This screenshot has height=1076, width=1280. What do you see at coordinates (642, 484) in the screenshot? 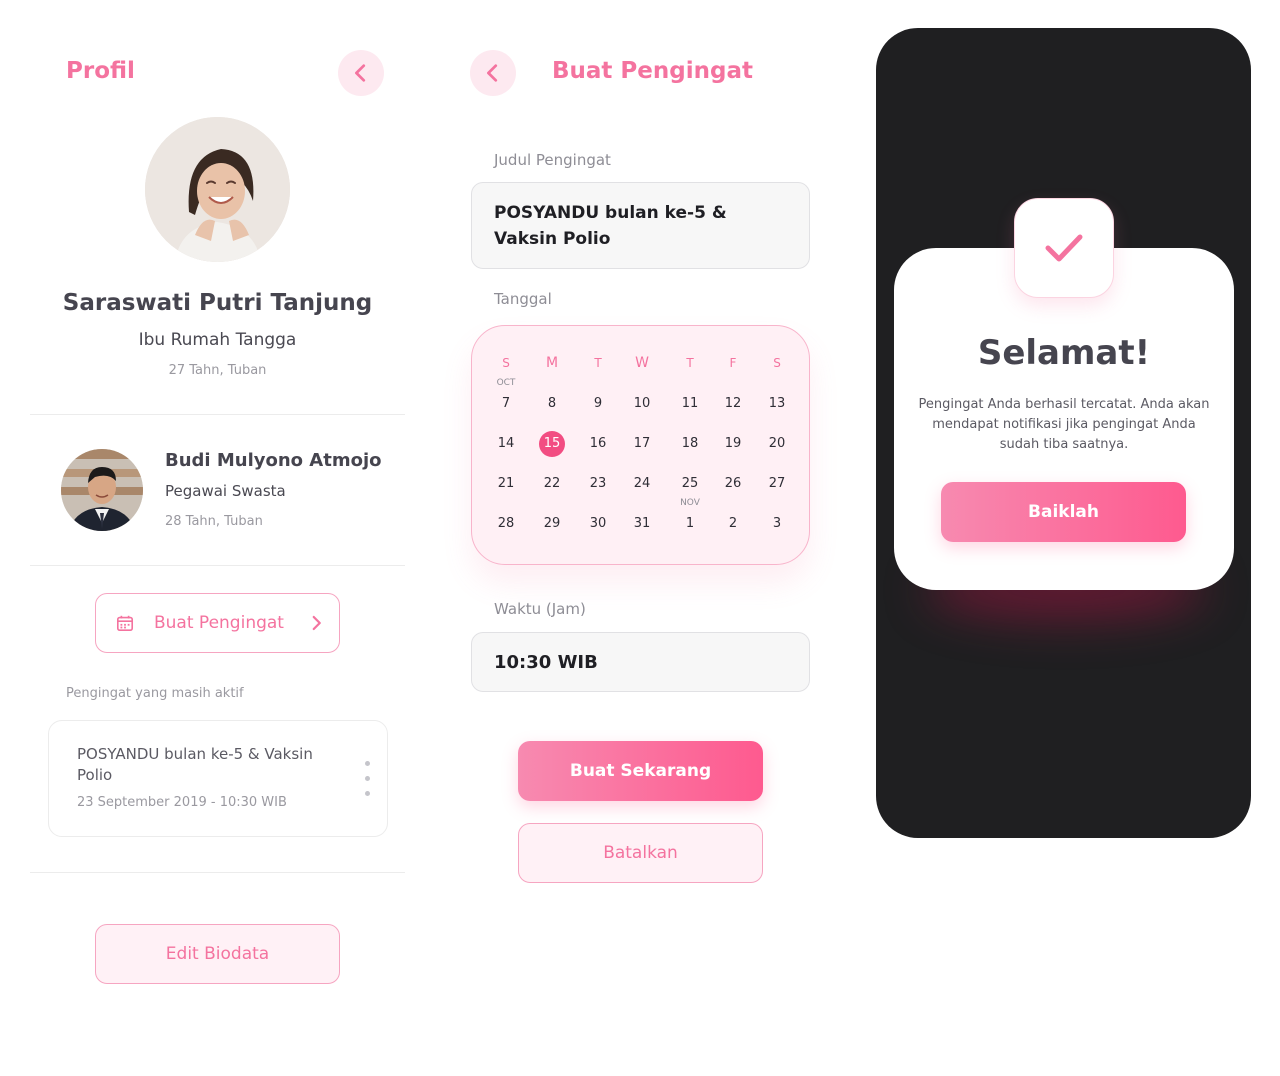
I see `calendar-day: 24` at bounding box center [642, 484].